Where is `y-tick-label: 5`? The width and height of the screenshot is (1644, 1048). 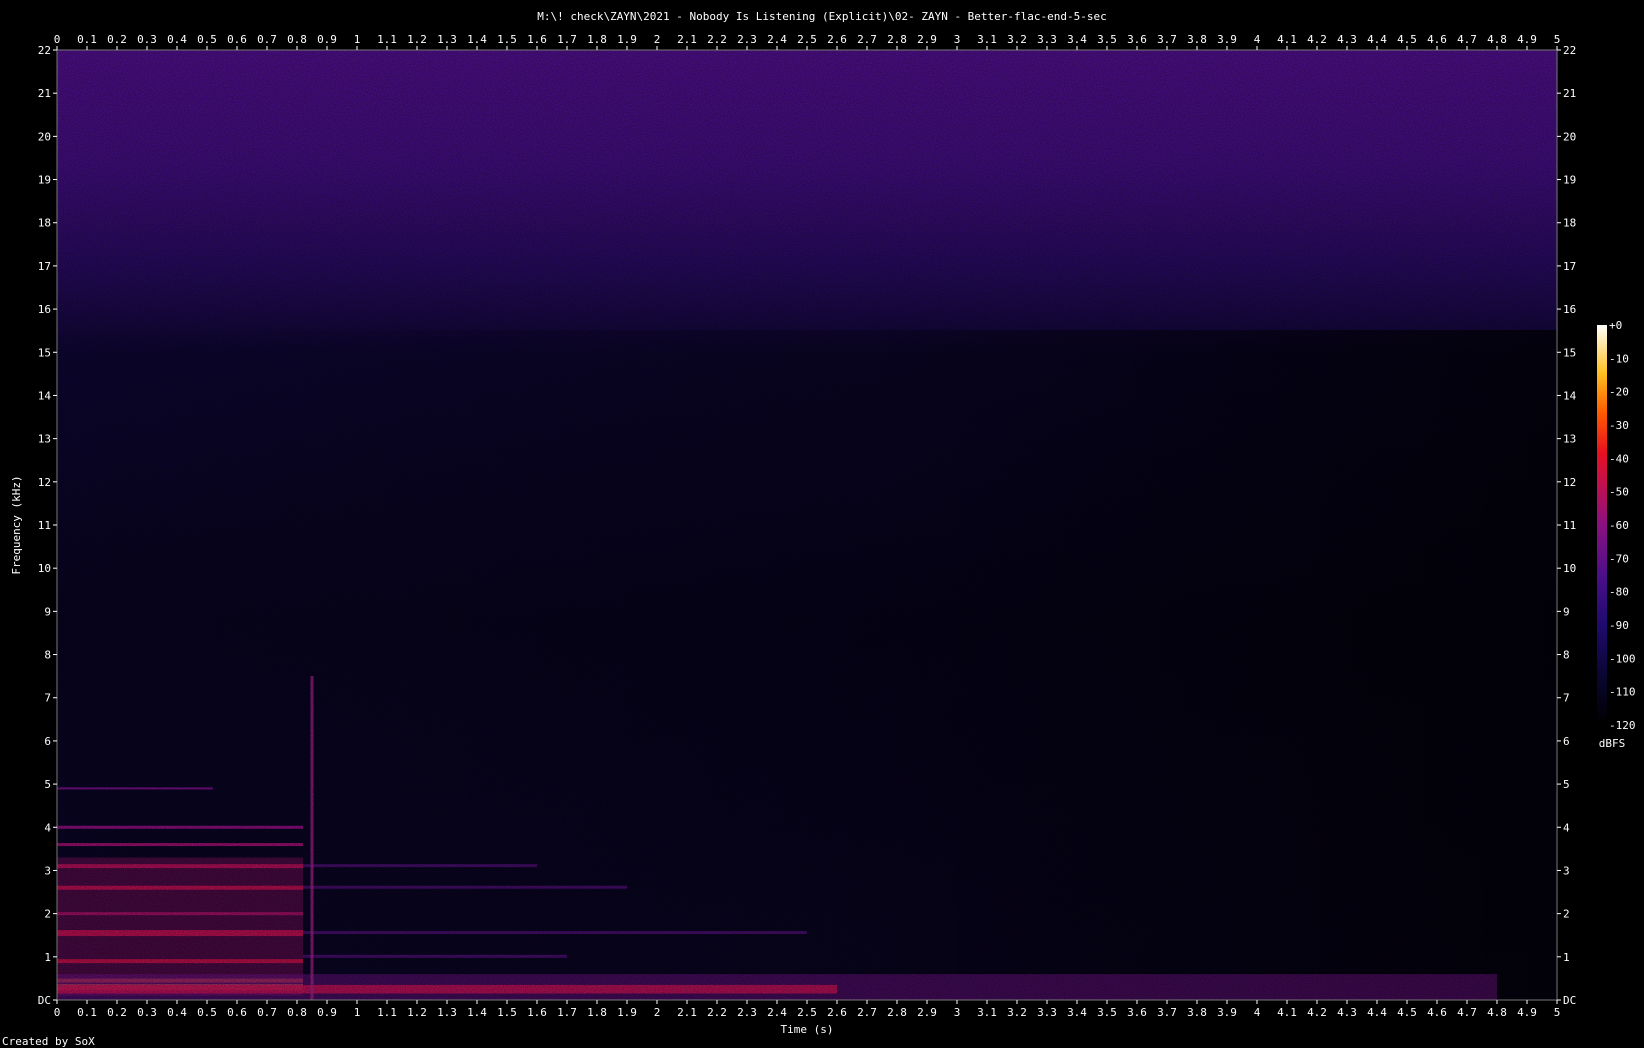
y-tick-label: 5 is located at coordinates (1566, 784).